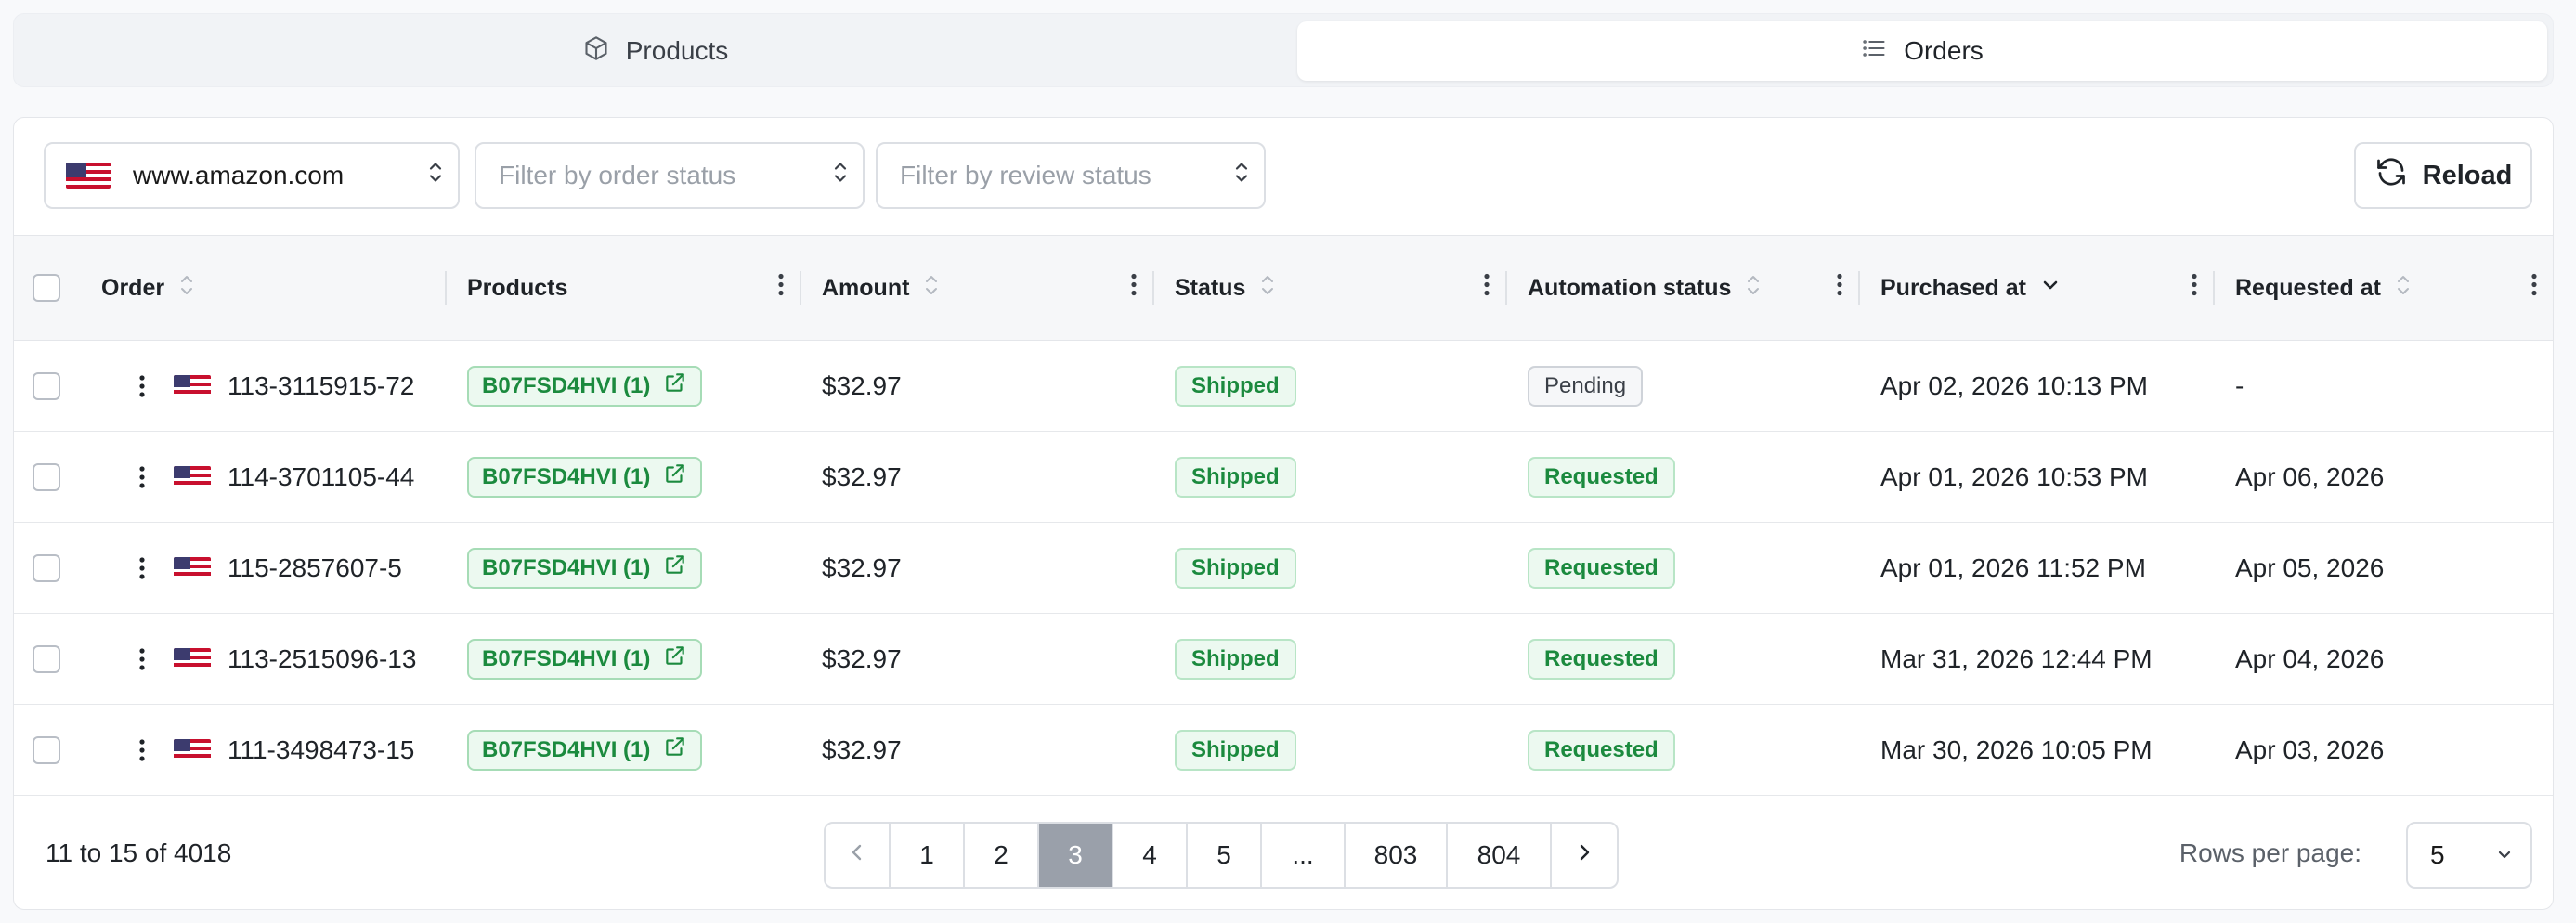 Image resolution: width=2576 pixels, height=923 pixels. I want to click on order-id: 113-3115915-72, so click(330, 386).